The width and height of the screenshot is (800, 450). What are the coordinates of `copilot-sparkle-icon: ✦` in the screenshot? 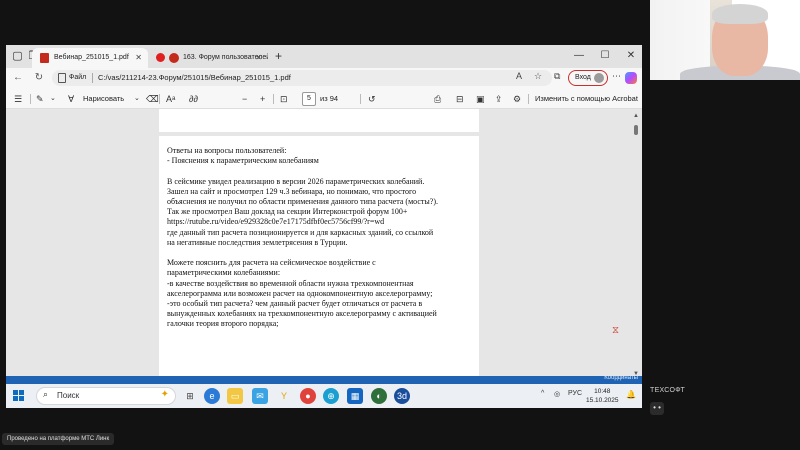 It's located at (164, 394).